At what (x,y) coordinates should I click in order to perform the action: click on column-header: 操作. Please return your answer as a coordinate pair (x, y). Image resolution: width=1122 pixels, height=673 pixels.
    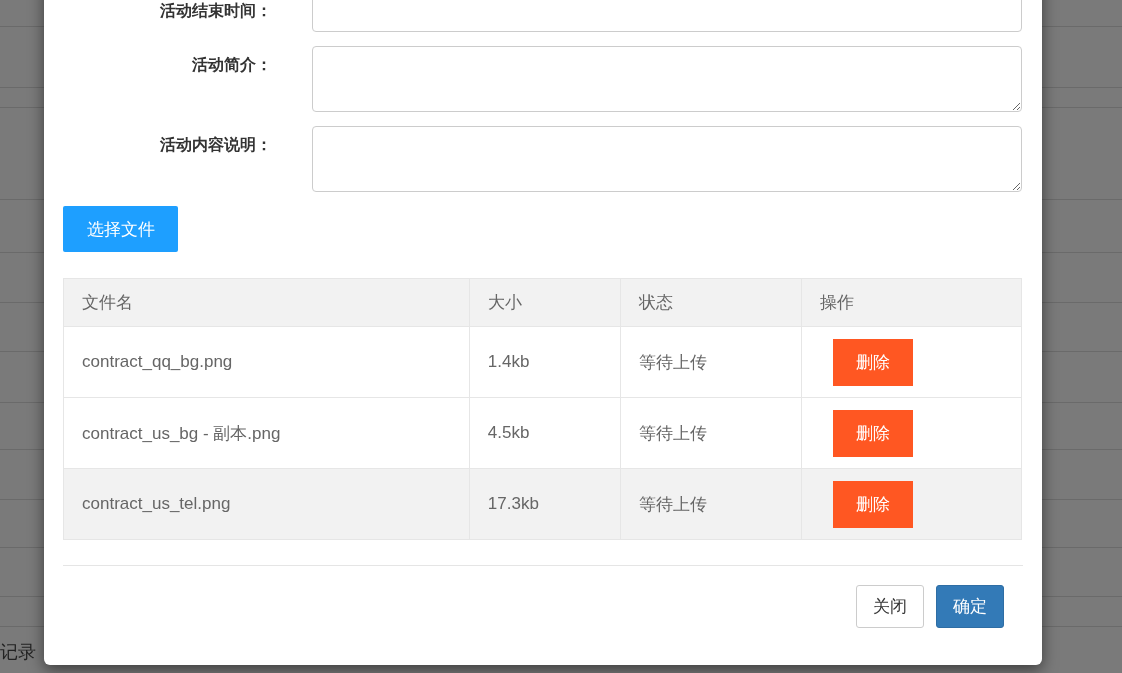
    Looking at the image, I should click on (911, 302).